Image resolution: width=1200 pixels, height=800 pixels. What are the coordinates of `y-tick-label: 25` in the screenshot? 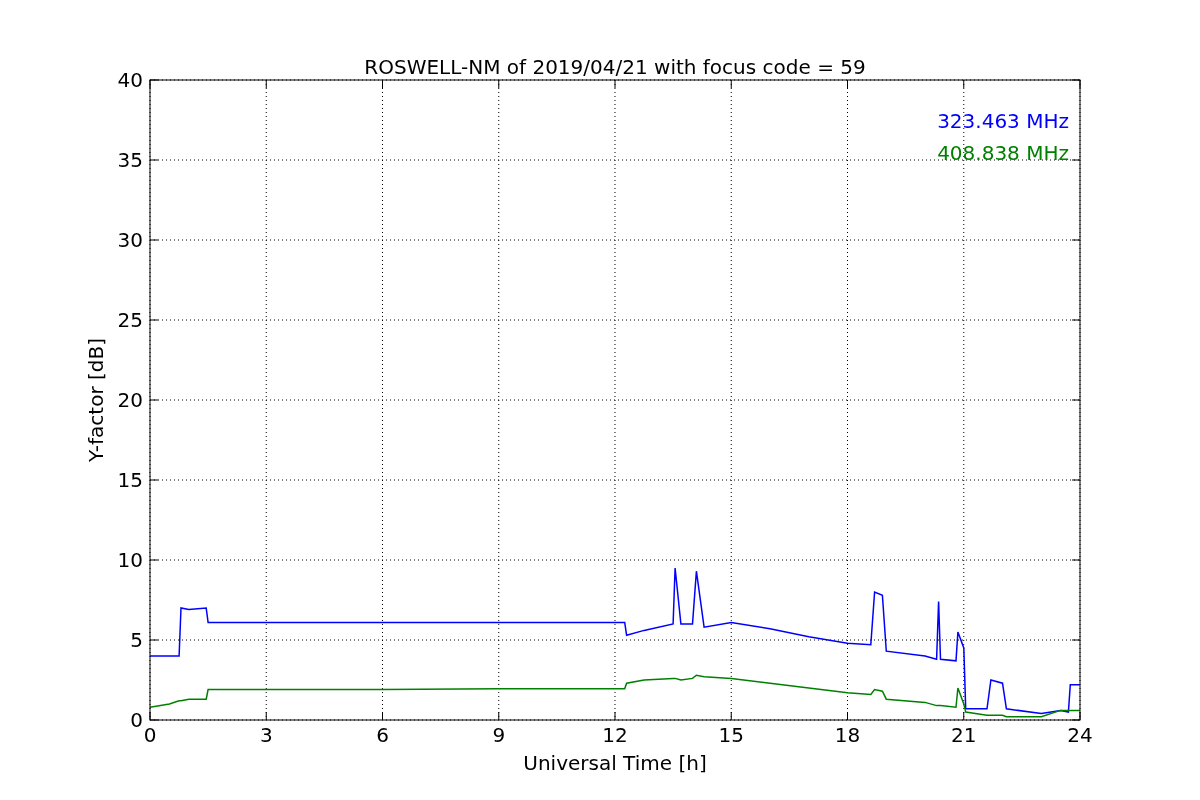 It's located at (130, 320).